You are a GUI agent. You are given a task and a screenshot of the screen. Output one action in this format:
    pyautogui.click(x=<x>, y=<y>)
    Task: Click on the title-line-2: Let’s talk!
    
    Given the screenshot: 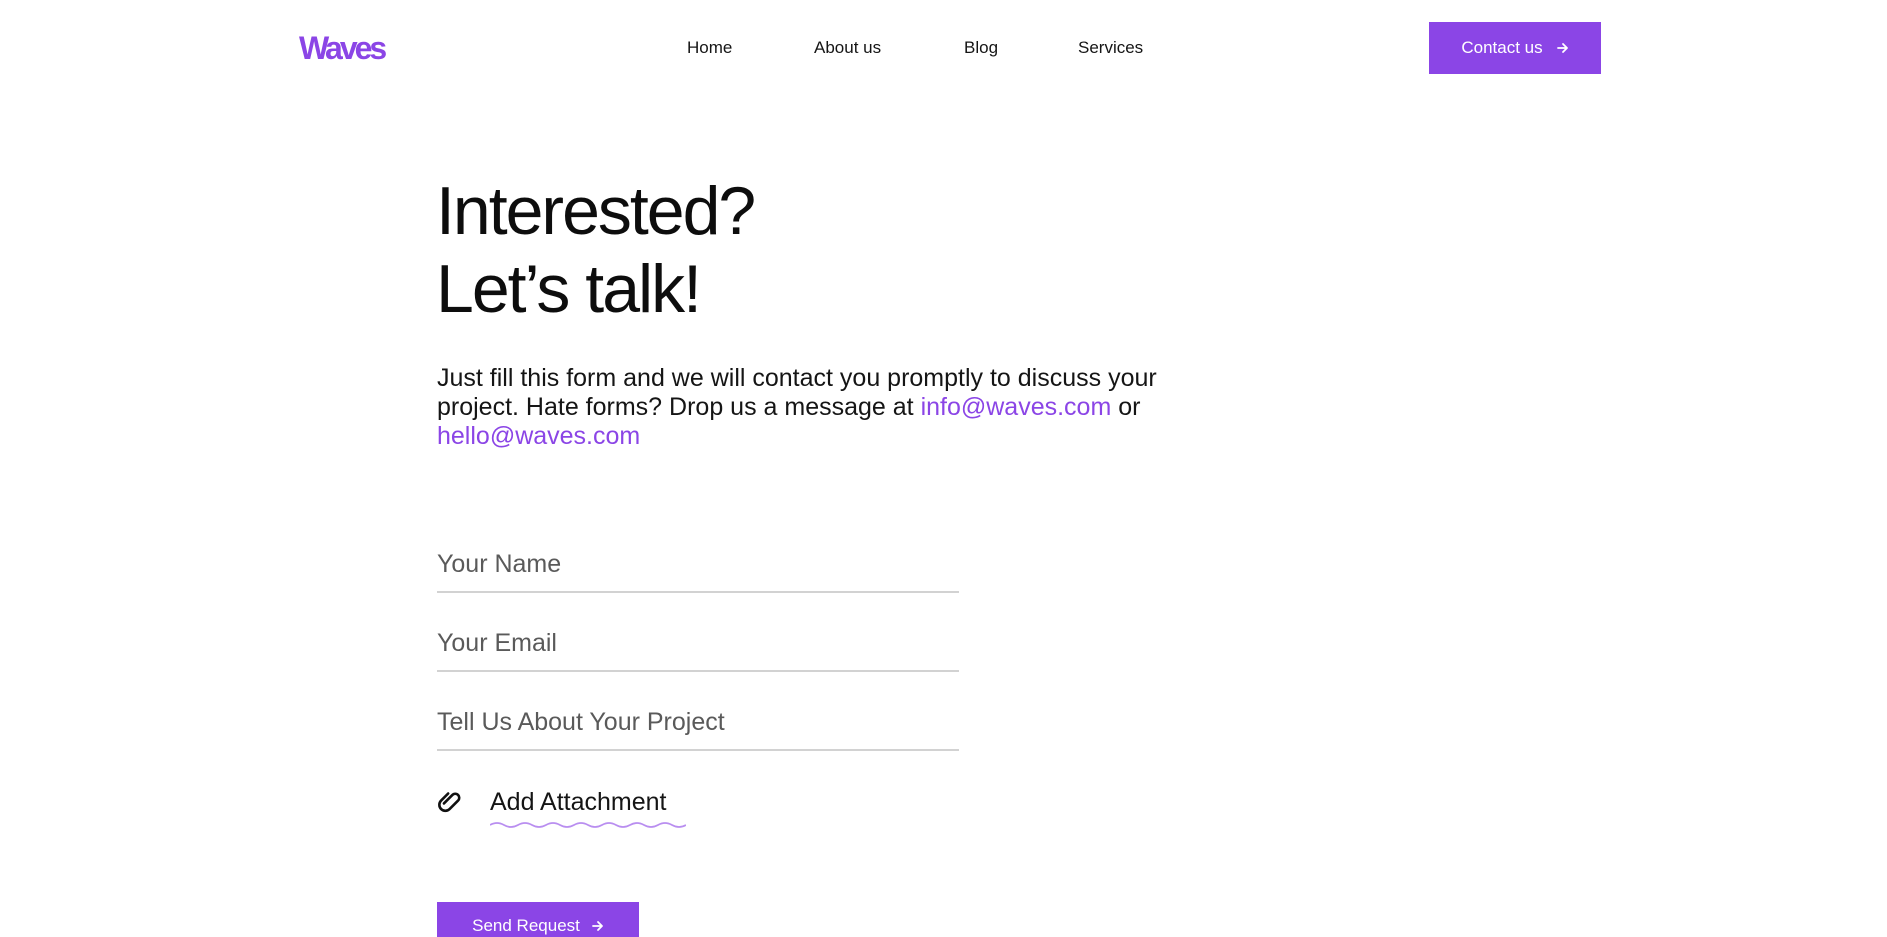 What is the action you would take?
    pyautogui.click(x=569, y=289)
    